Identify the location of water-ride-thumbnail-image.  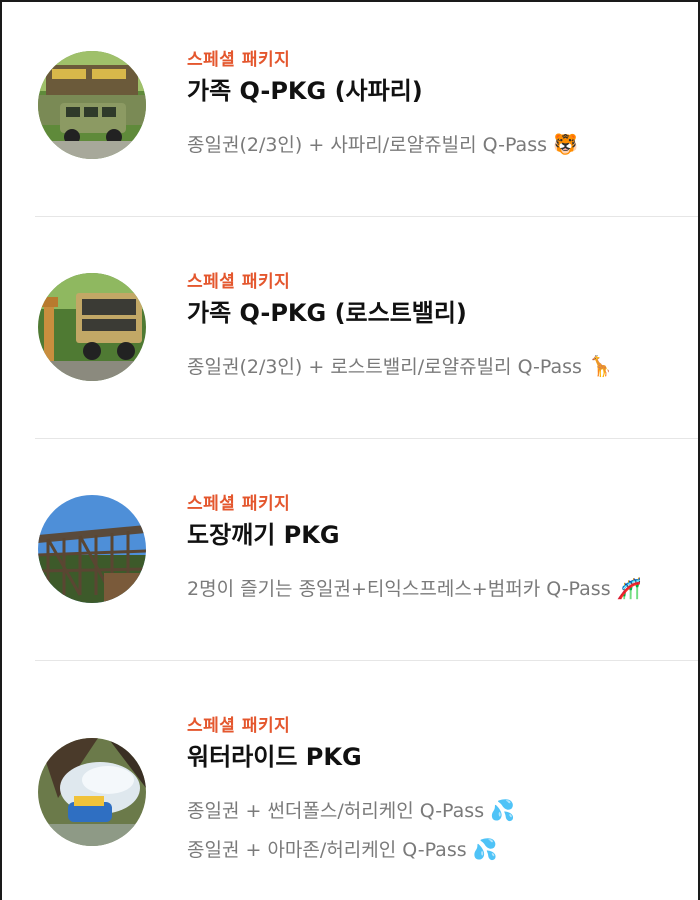
(92, 792).